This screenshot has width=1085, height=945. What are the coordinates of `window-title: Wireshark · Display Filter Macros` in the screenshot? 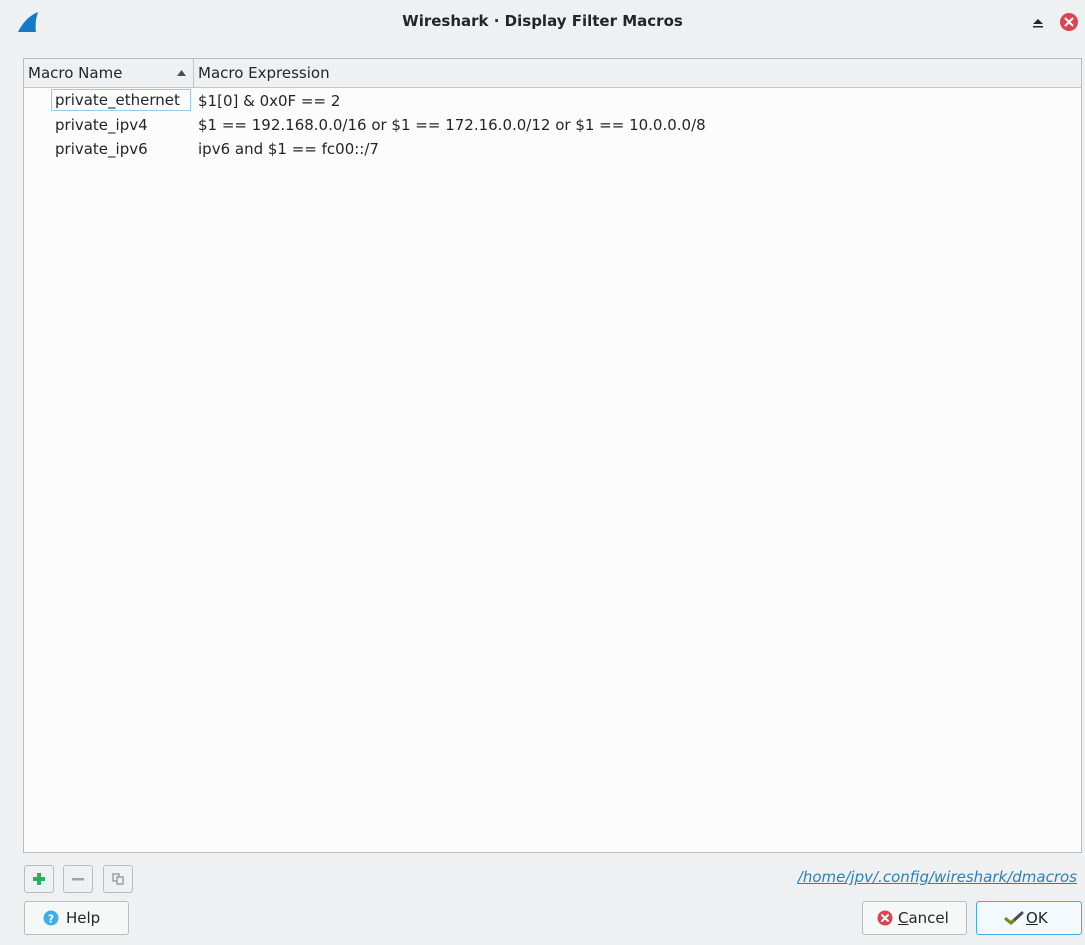 It's located at (542, 21).